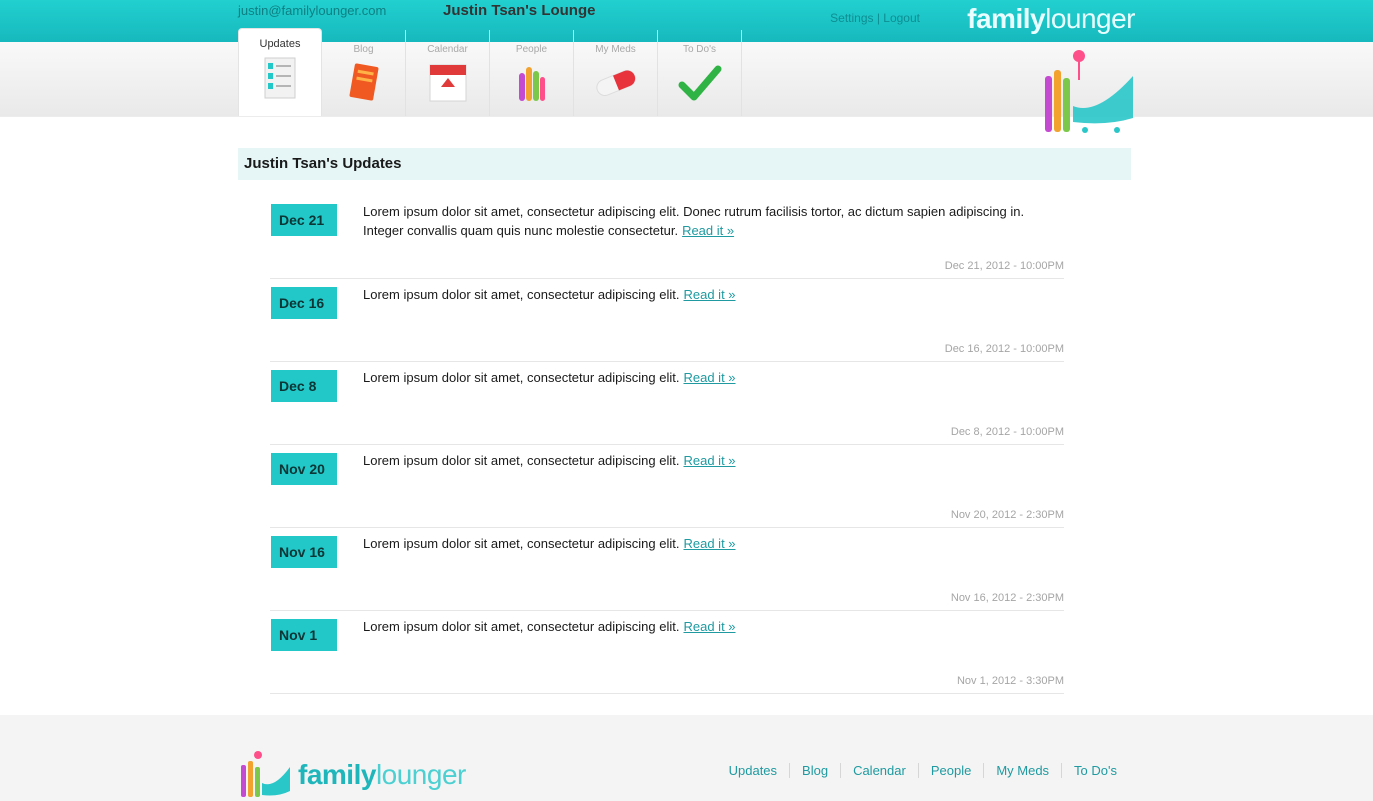 The width and height of the screenshot is (1373, 801). Describe the element at coordinates (814, 770) in the screenshot. I see `footer-link-blog: Blog` at that location.